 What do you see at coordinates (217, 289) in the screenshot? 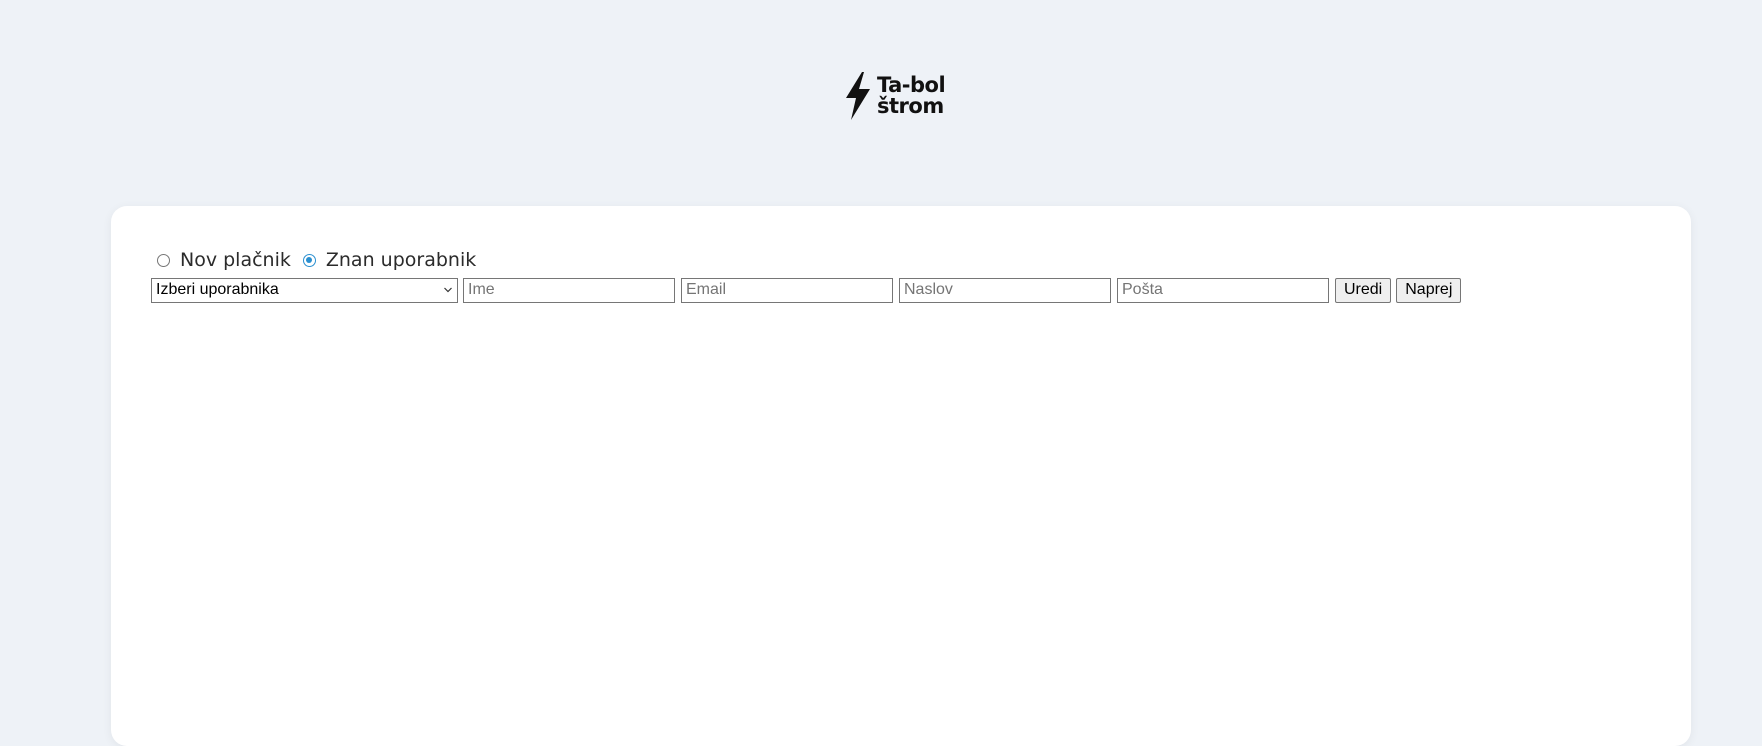
I see `user-select-value: Izberi uporabnika` at bounding box center [217, 289].